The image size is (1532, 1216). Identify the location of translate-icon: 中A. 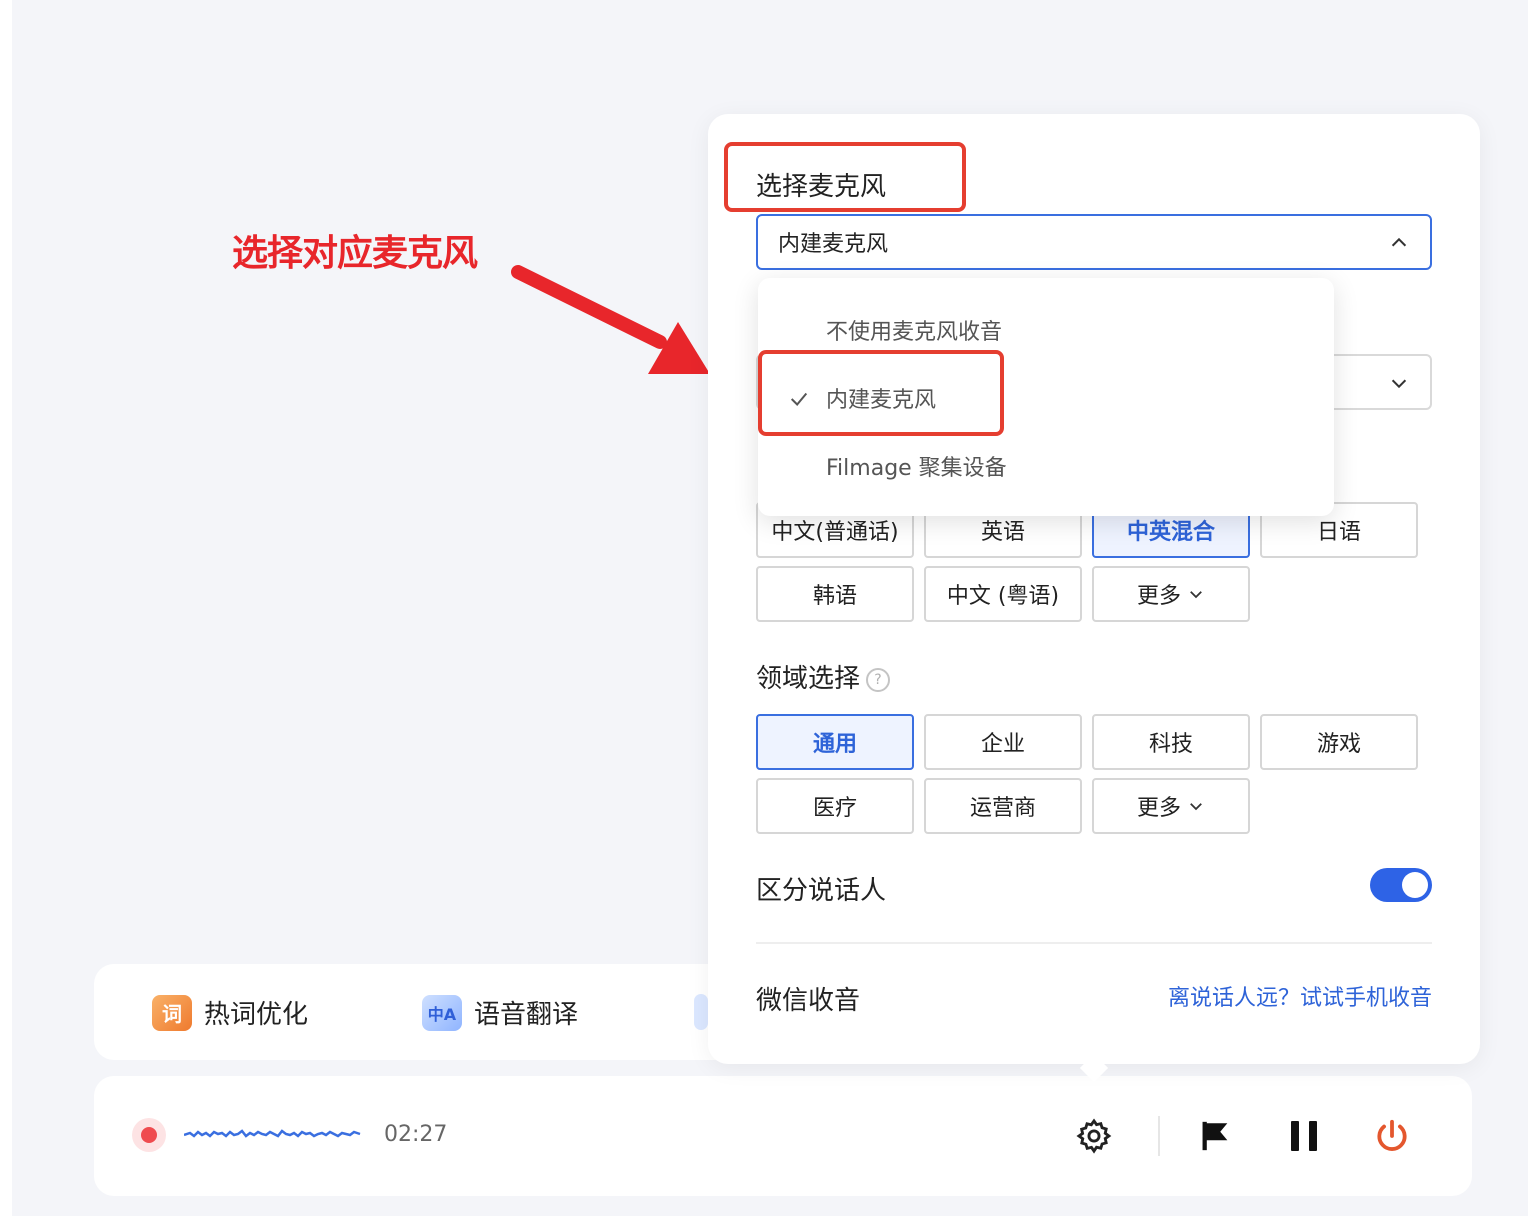
(442, 1012).